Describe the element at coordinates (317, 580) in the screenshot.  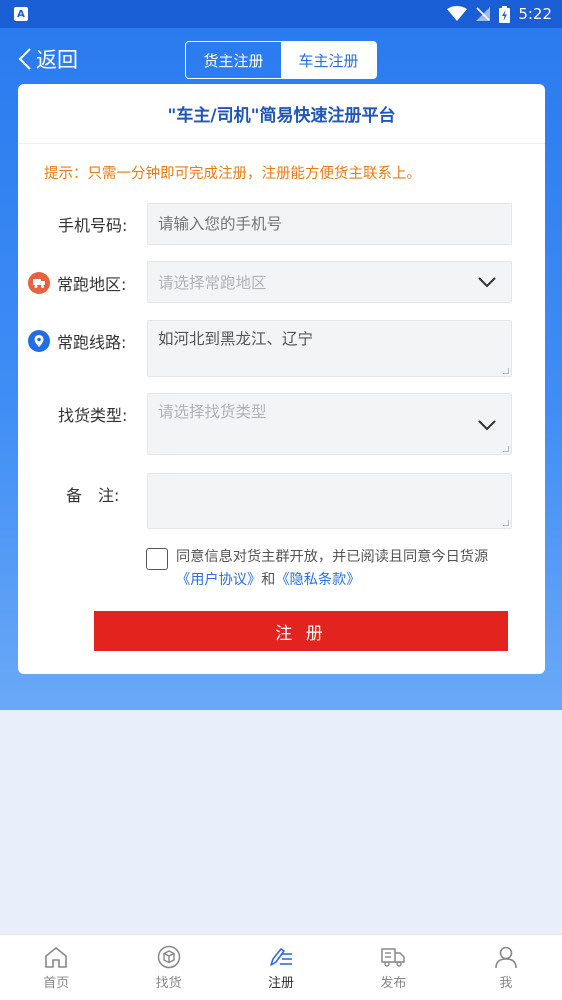
I see `privacy-policy-link: 《隐私条款》` at that location.